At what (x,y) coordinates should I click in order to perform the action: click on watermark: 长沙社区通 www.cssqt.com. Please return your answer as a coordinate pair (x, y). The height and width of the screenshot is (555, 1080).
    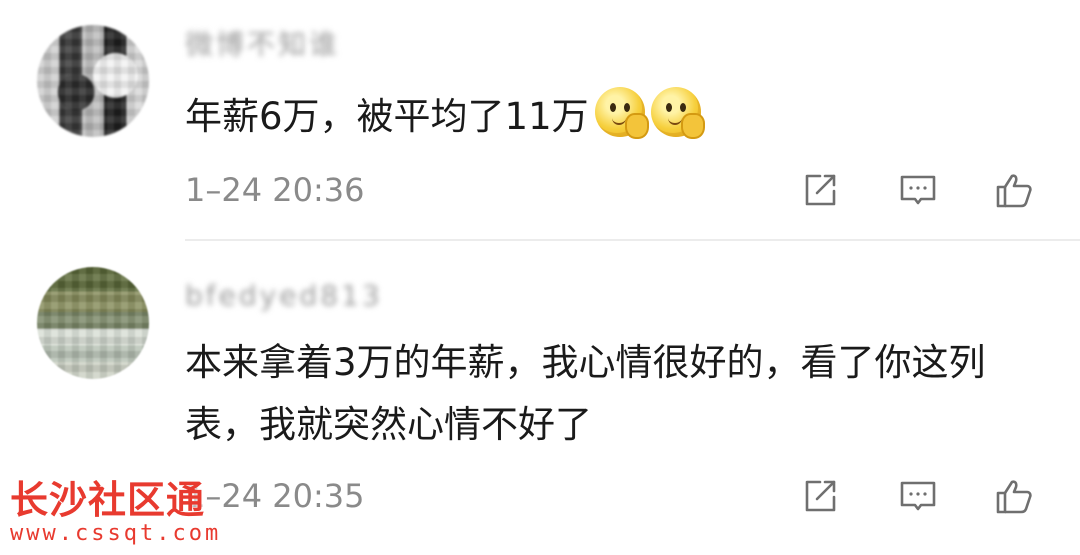
    Looking at the image, I should click on (115, 513).